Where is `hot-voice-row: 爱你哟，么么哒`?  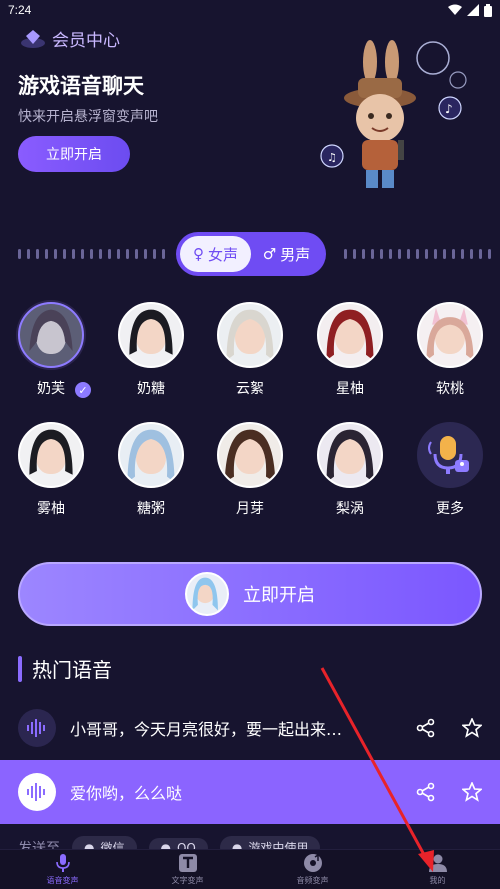
hot-voice-row: 爱你哟，么么哒 is located at coordinates (250, 792).